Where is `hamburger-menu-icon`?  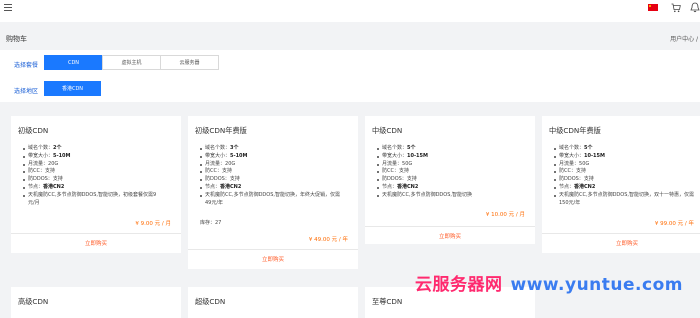
hamburger-menu-icon is located at coordinates (8, 7).